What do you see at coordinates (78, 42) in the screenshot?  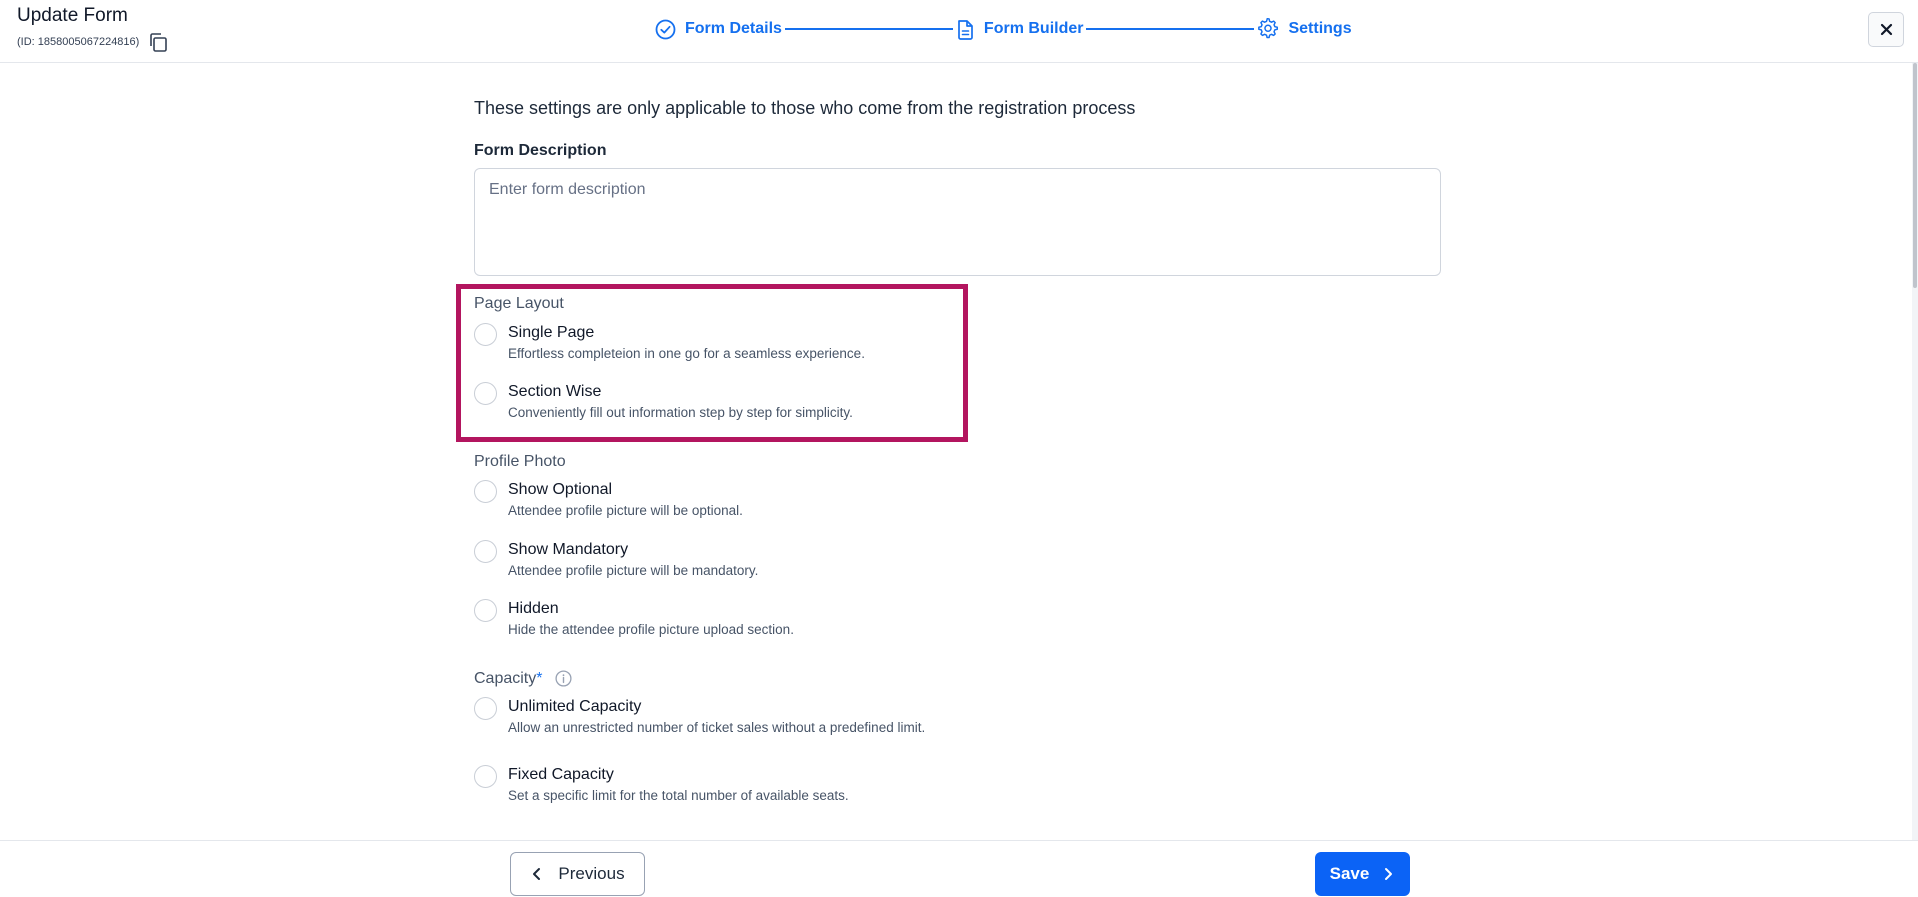 I see `form-id: (ID: 1858005067224816)` at bounding box center [78, 42].